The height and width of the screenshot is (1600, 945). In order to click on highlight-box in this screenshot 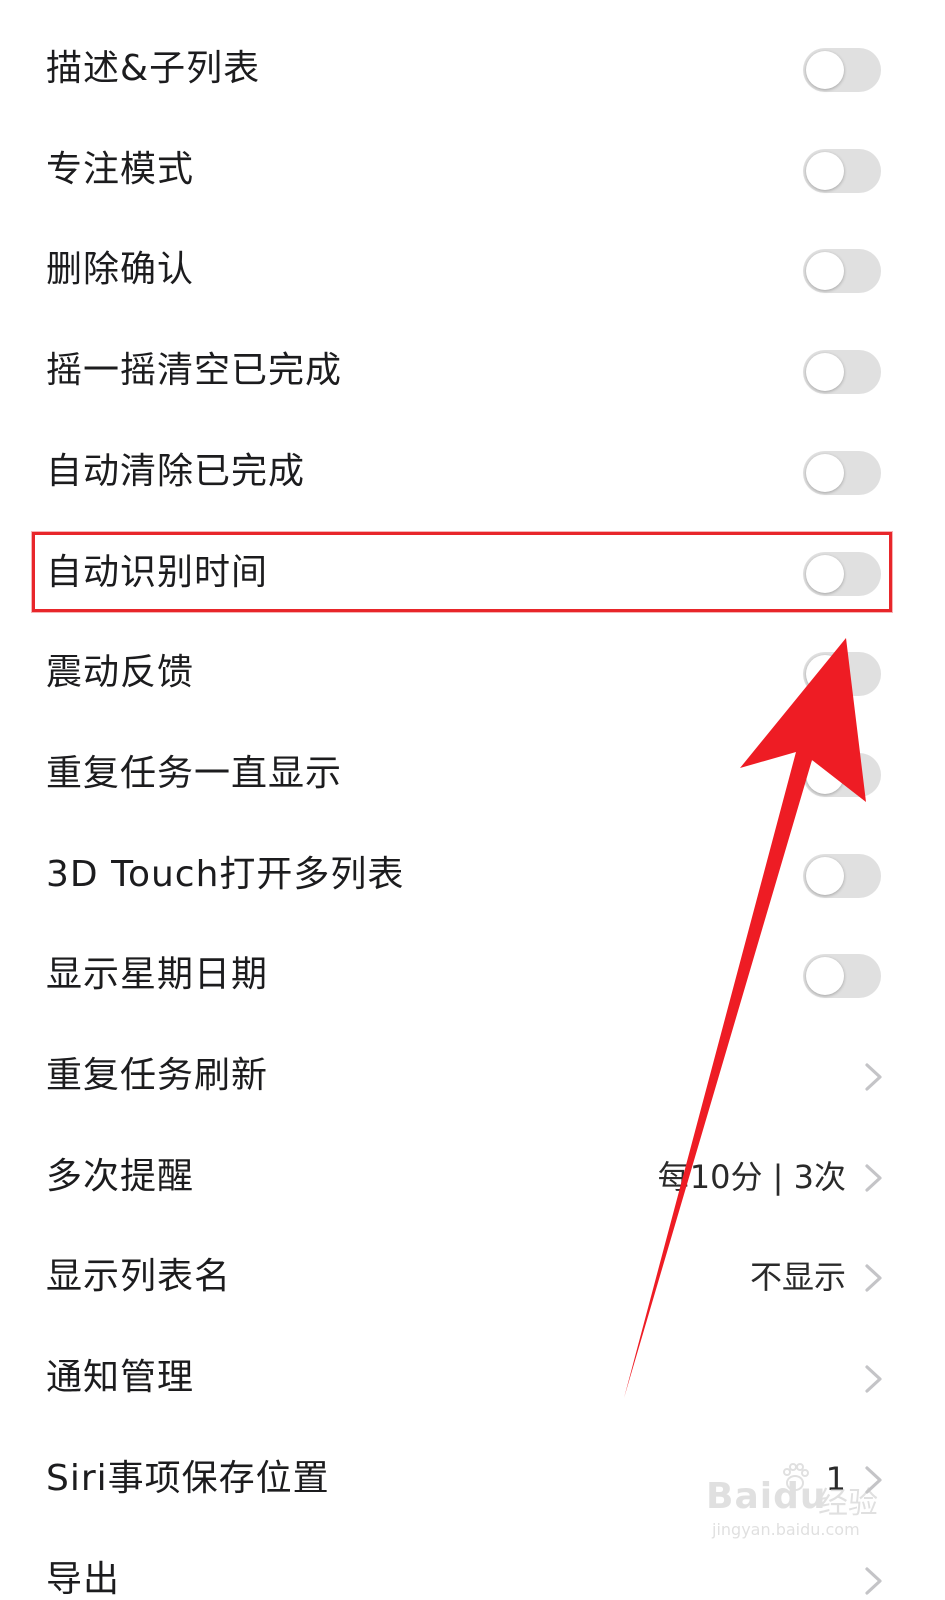, I will do `click(462, 572)`.